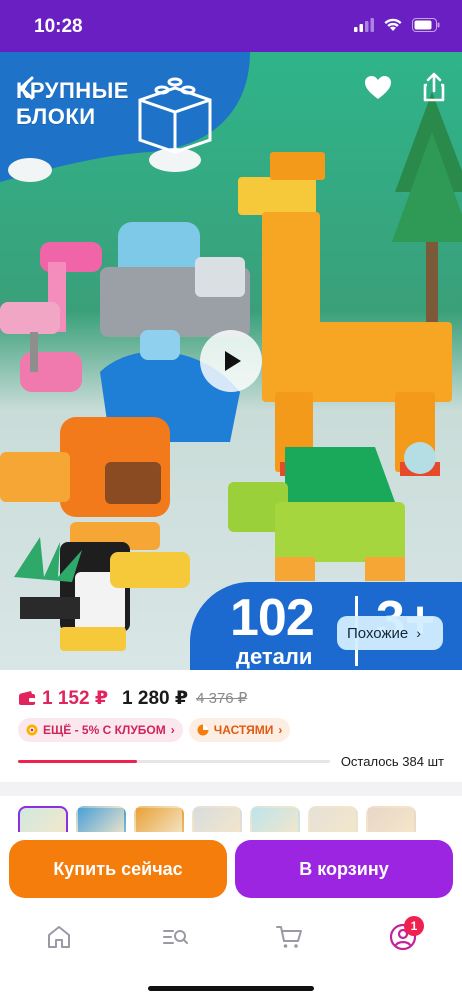  I want to click on club-discount-label: ЕЩЁ - 5% С КЛУБОМ, so click(104, 730).